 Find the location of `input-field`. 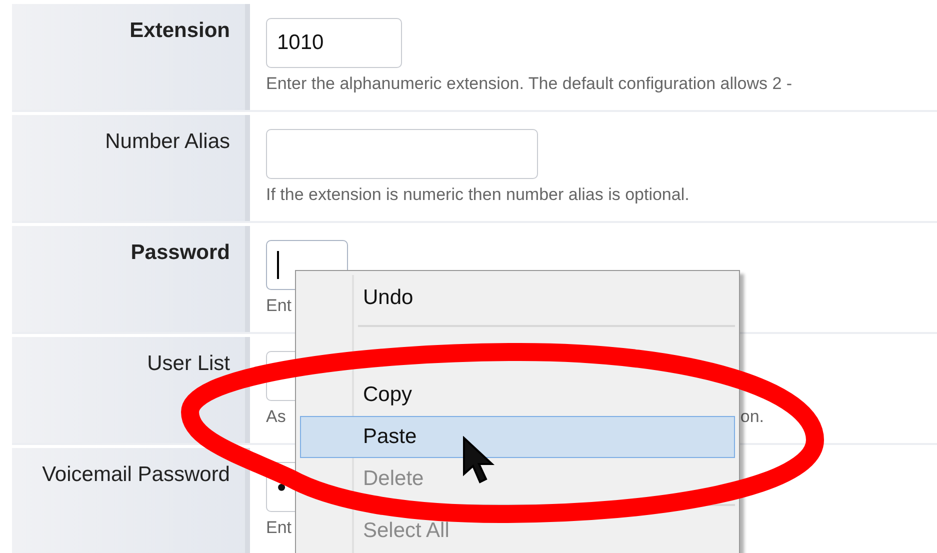

input-field is located at coordinates (402, 154).